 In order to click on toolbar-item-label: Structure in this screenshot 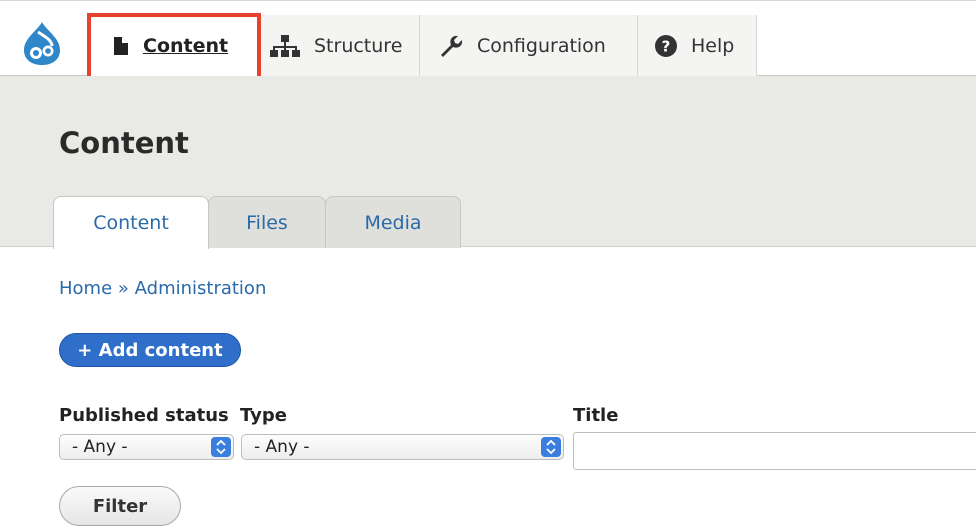, I will do `click(358, 45)`.